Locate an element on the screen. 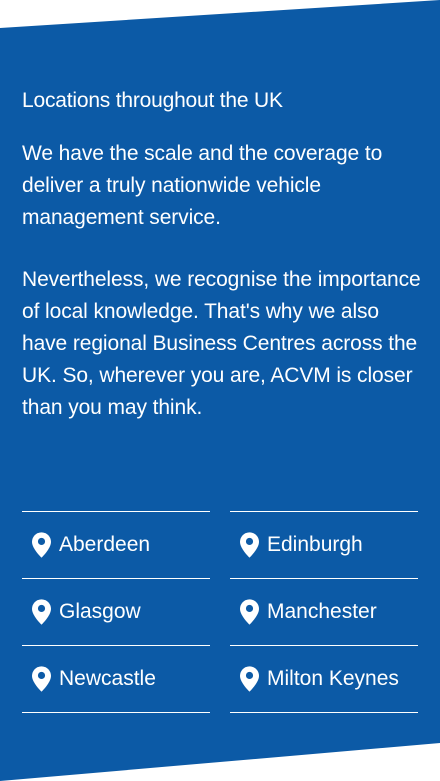 The image size is (440, 781). location-link-manchester: Manchester is located at coordinates (324, 611).